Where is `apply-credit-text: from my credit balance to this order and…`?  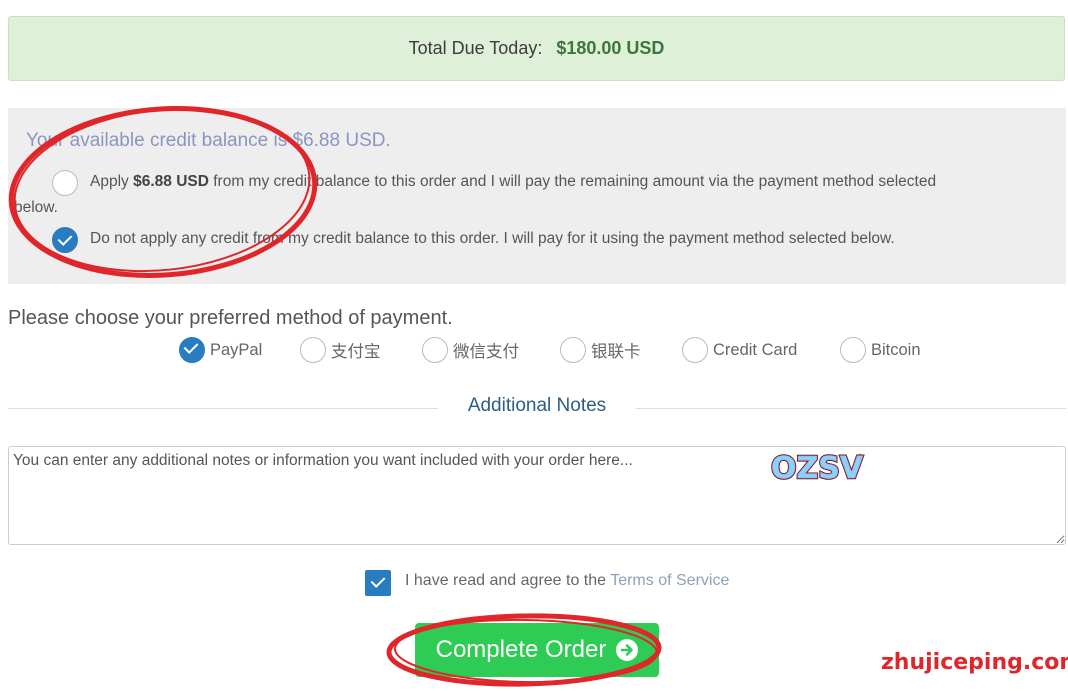
apply-credit-text: from my credit balance to this order and… is located at coordinates (572, 181).